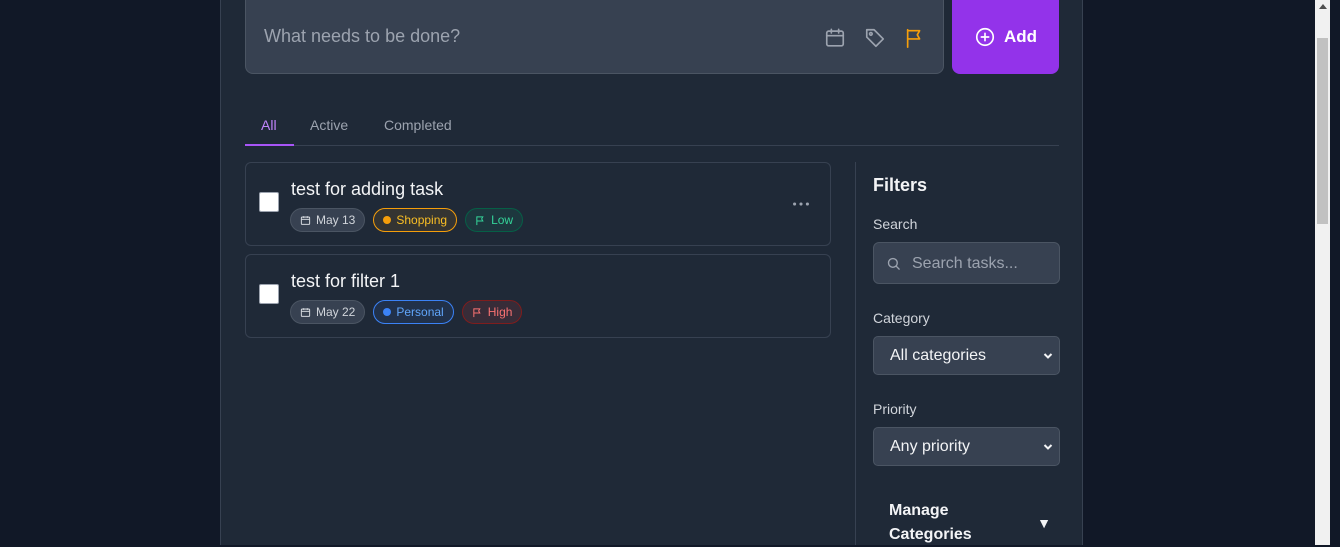 This screenshot has height=547, width=1340. I want to click on category-badge: Personal, so click(413, 312).